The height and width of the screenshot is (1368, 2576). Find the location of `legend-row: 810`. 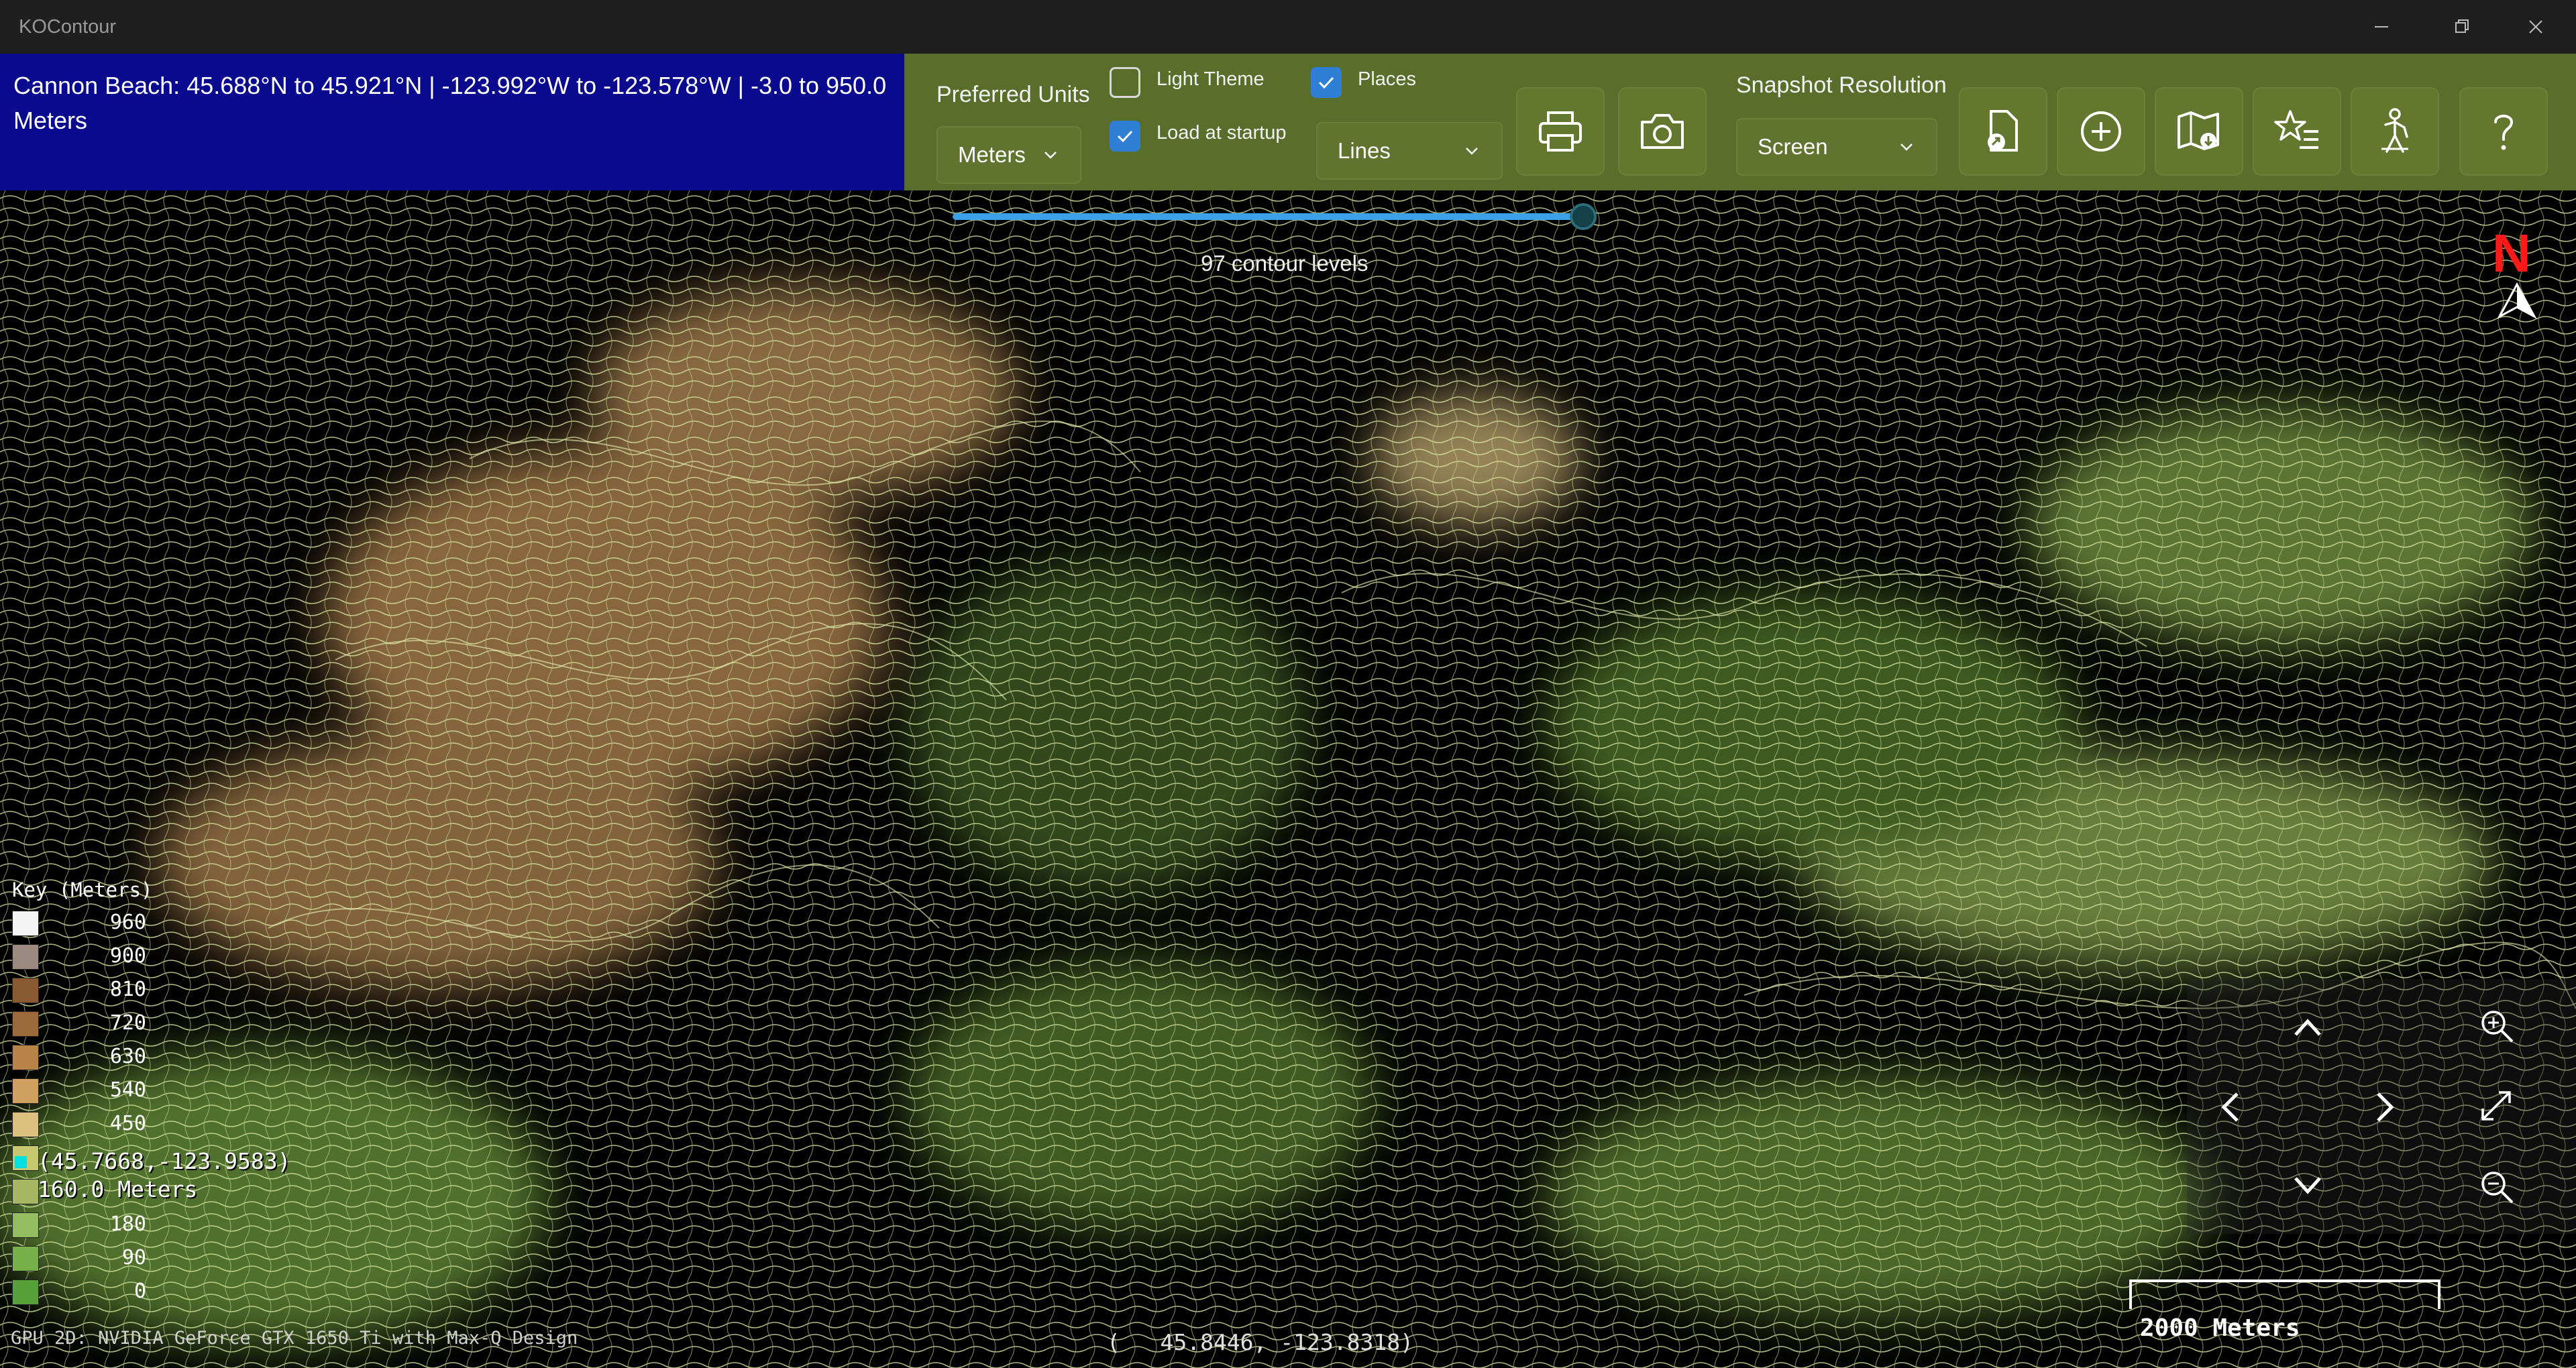

legend-row: 810 is located at coordinates (82, 992).